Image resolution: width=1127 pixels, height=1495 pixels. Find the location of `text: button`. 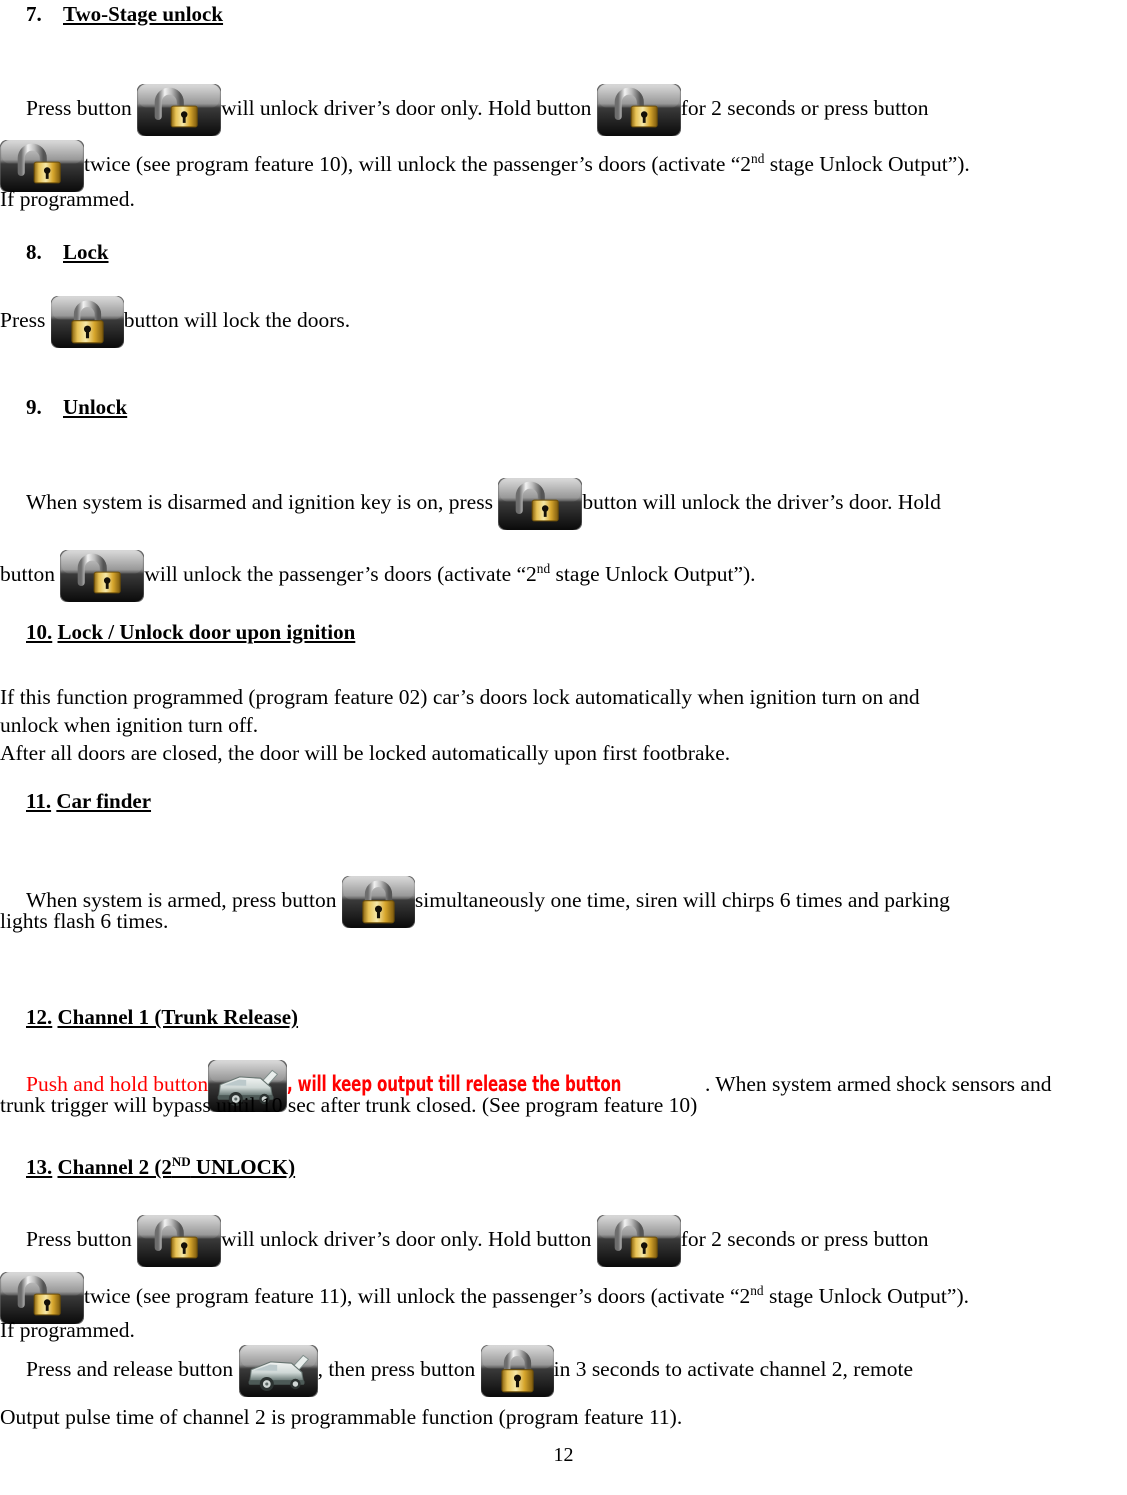

text: button is located at coordinates (27, 573).